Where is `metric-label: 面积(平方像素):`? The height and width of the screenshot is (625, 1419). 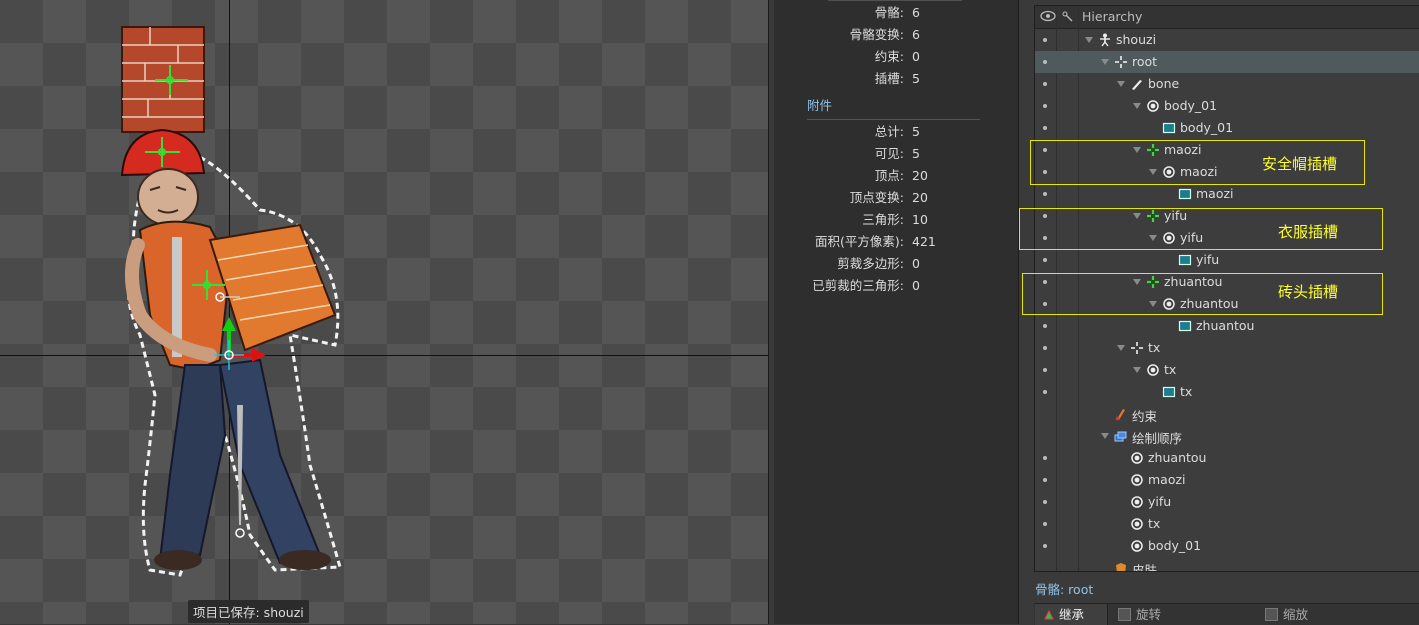 metric-label: 面积(平方像素): is located at coordinates (859, 241).